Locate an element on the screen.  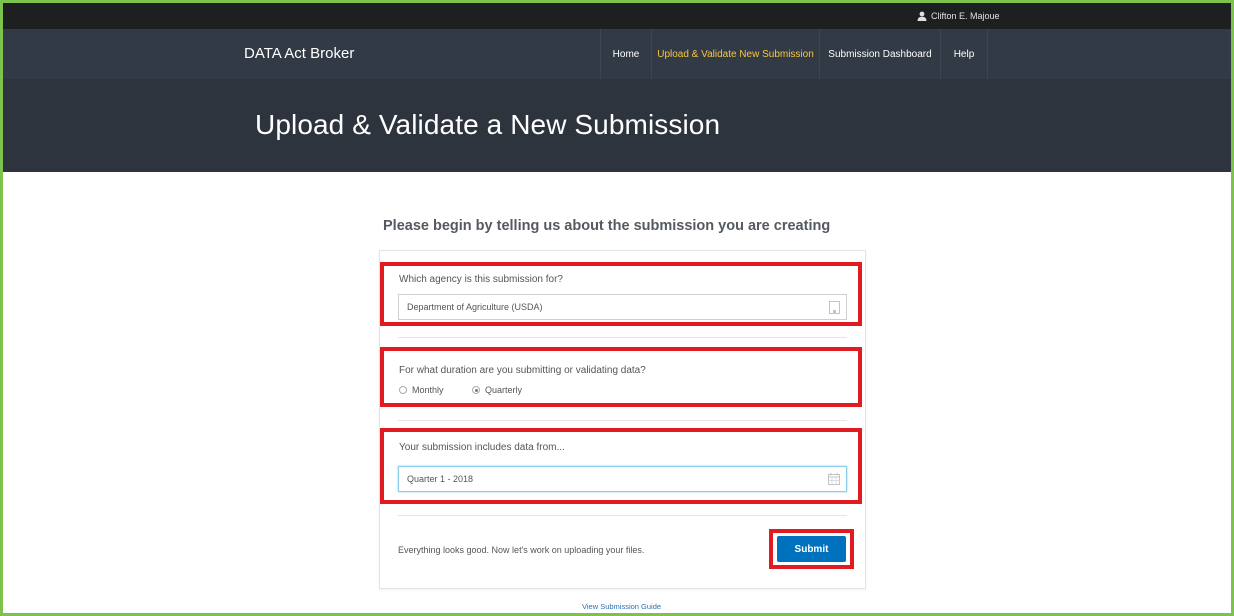
radio-quarterly: Quarterly is located at coordinates (497, 390).